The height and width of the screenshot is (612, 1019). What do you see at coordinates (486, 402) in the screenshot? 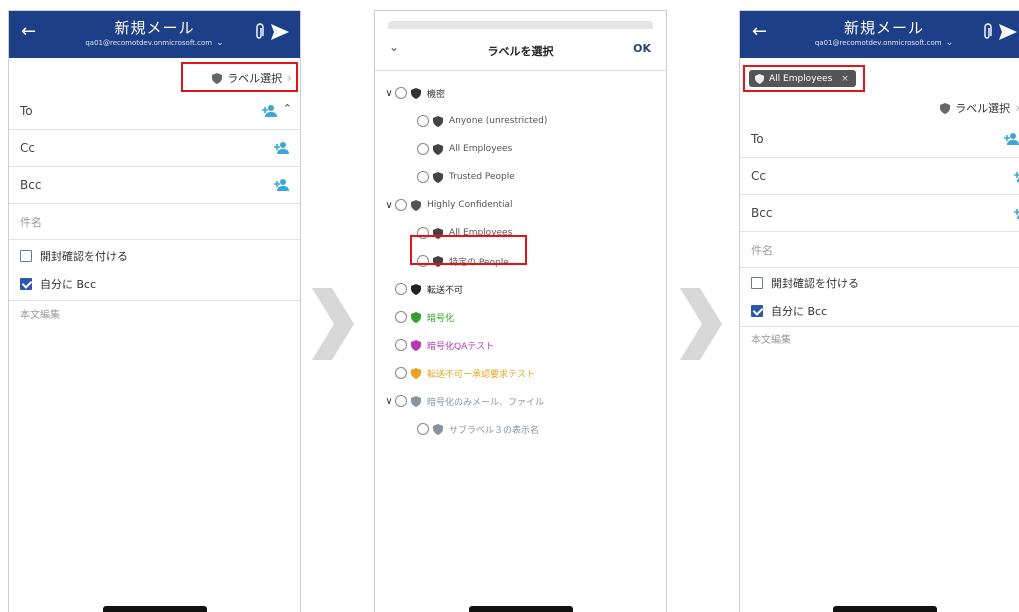
I see `label-option-text: 暗号化のみメール、ファイル` at bounding box center [486, 402].